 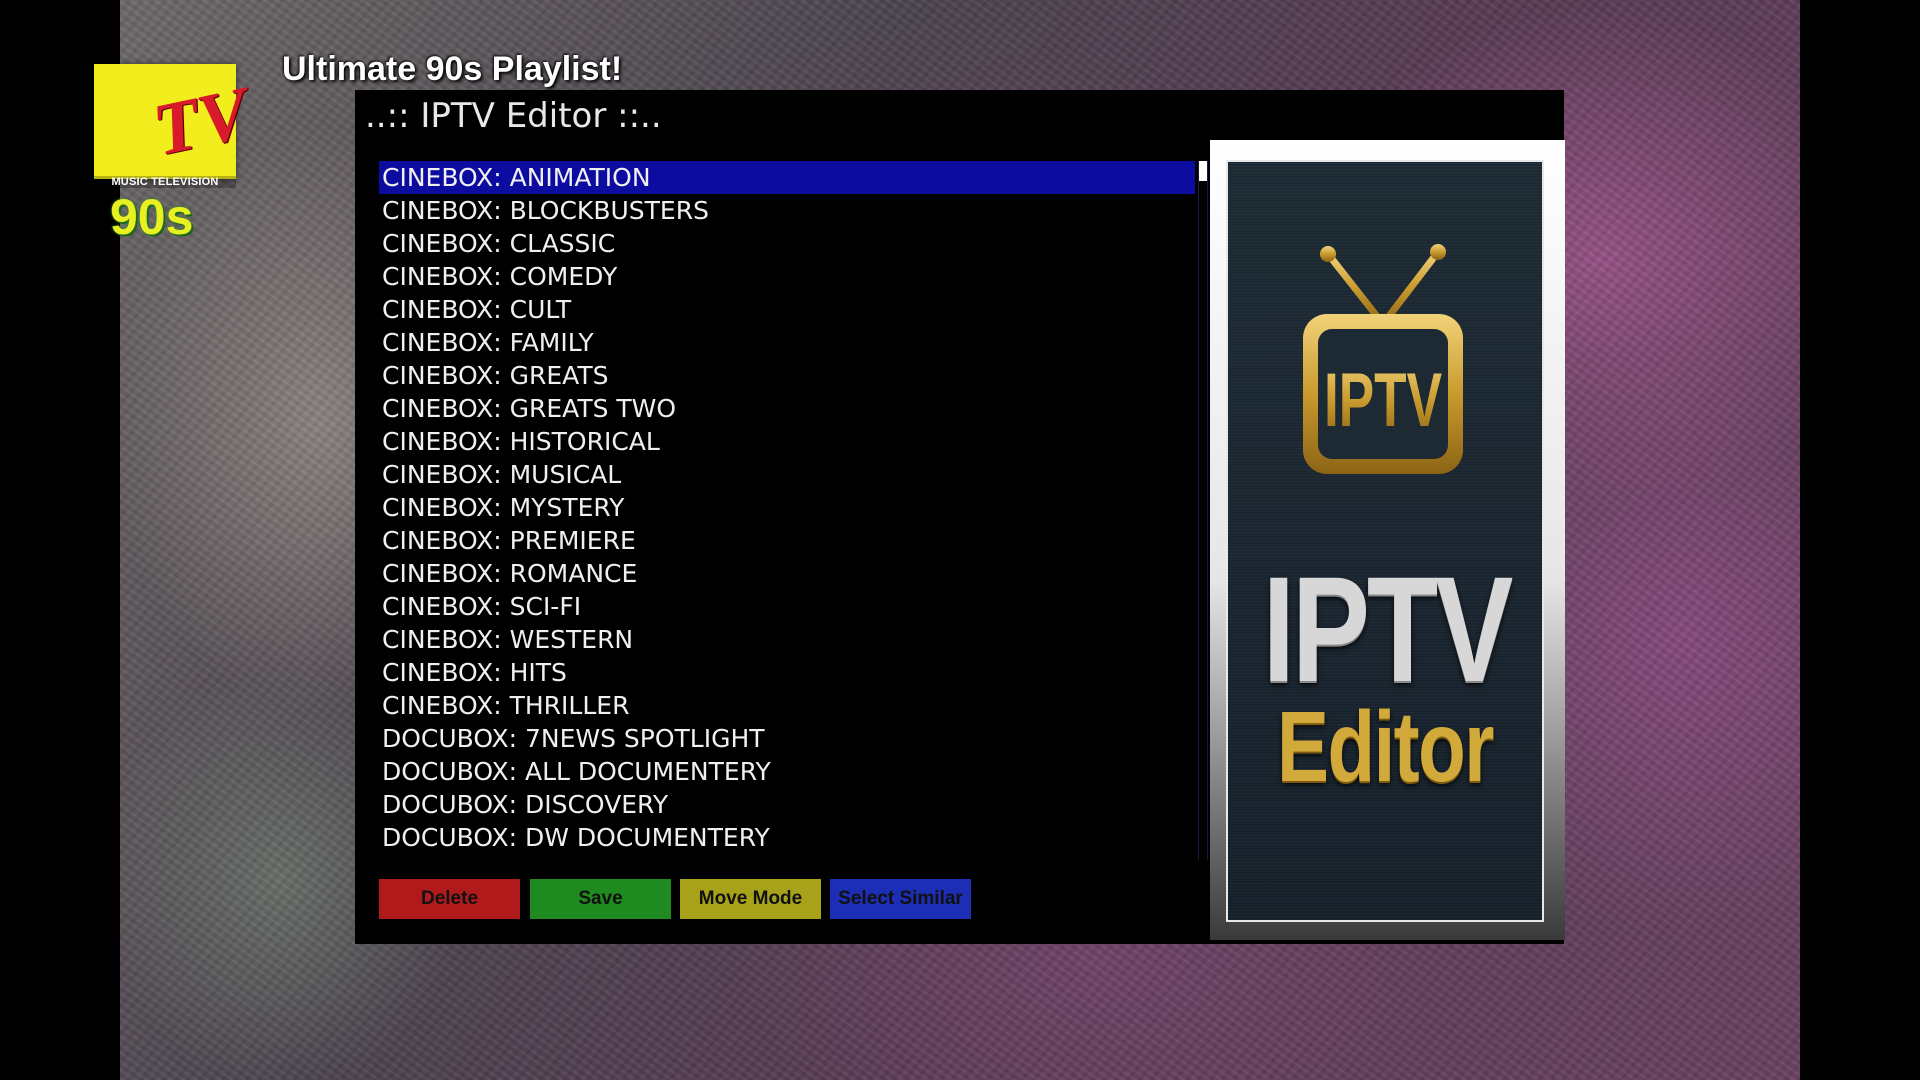 I want to click on save-button: Save, so click(x=600, y=899).